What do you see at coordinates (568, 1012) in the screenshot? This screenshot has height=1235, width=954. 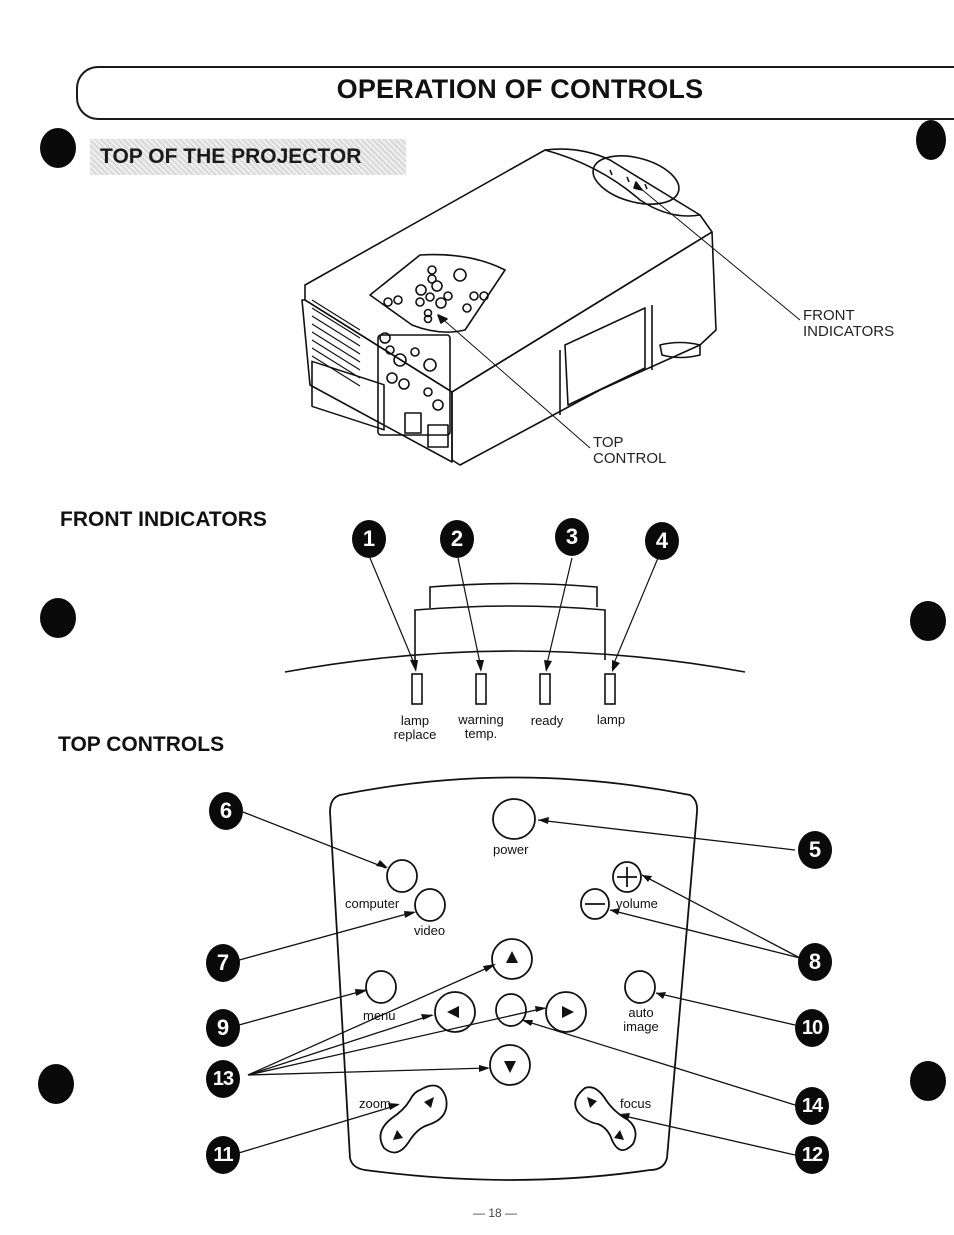 I see `right-arrow-icon` at bounding box center [568, 1012].